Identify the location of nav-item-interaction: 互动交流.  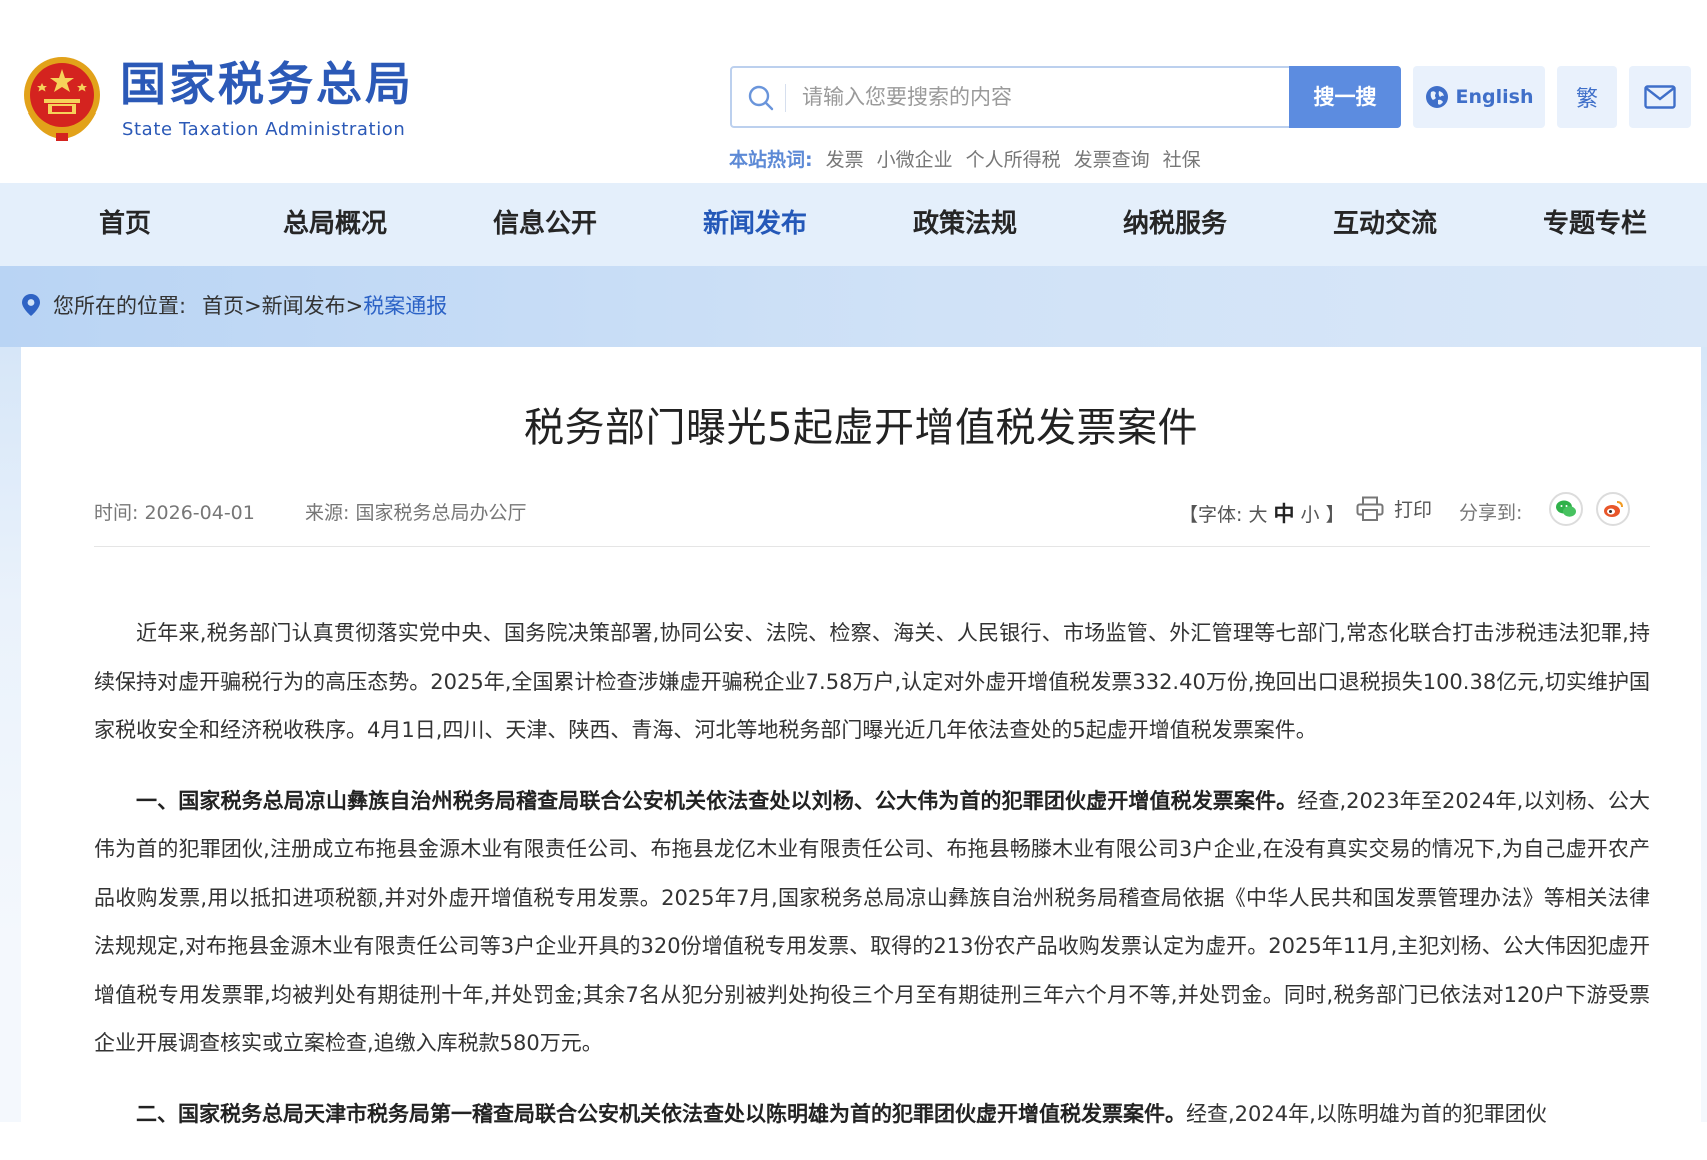
(1385, 224).